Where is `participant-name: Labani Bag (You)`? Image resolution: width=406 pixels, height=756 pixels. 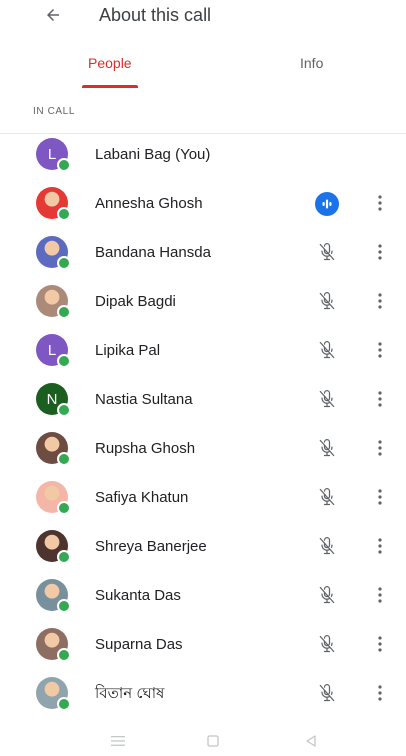
participant-name: Labani Bag (You) is located at coordinates (153, 154).